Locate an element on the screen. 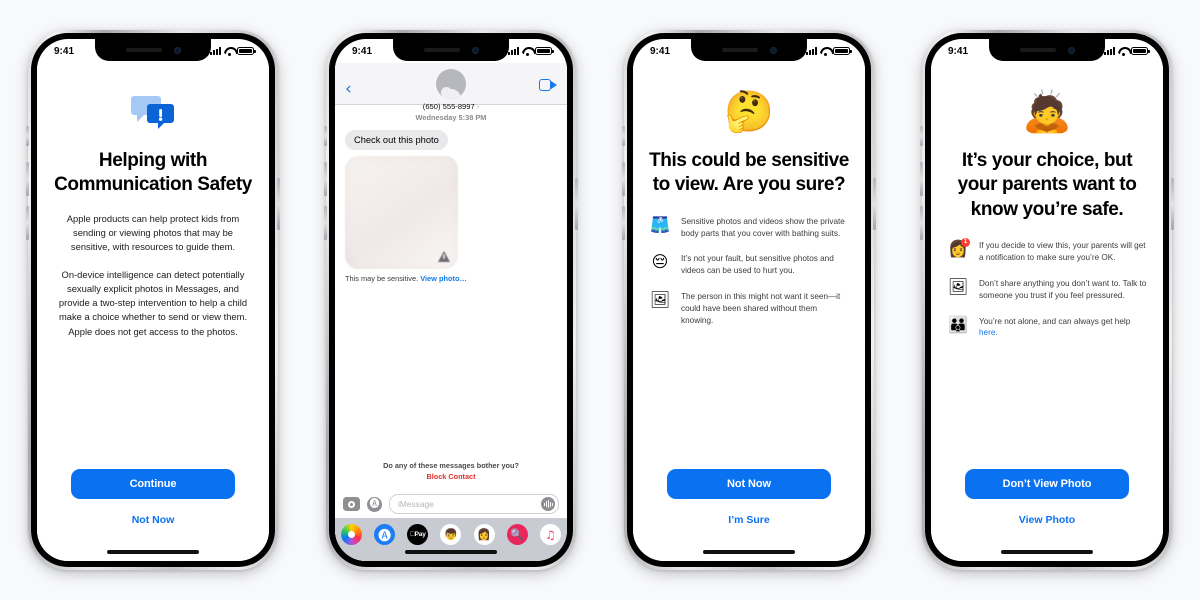 Image resolution: width=1200 pixels, height=600 pixels. photo-share-emoji: 🖼 is located at coordinates (958, 286).